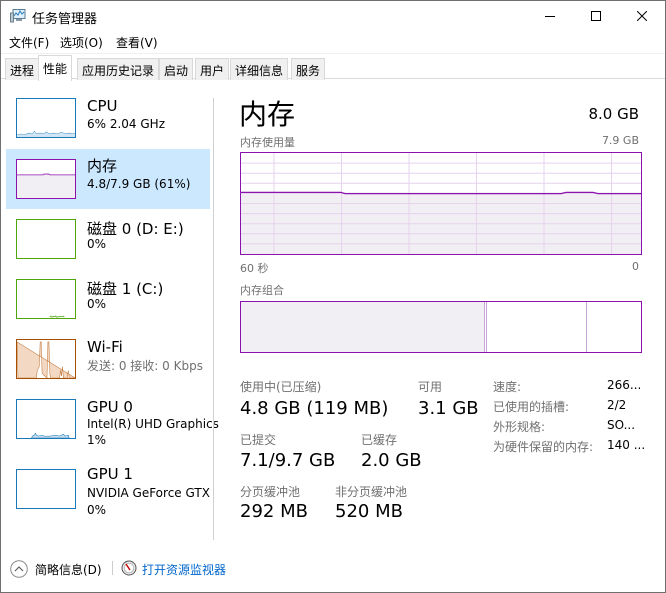 The image size is (666, 593). I want to click on sidebar-item-wifi: Wi-Fi 发送: 0 接收: 0 Kbps, so click(108, 363).